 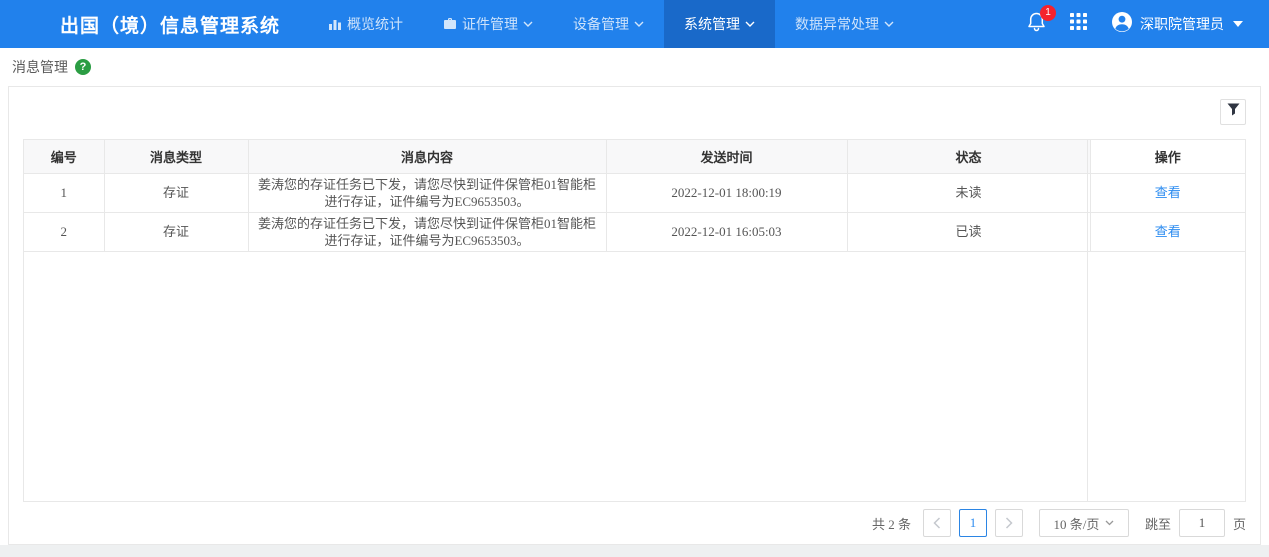 I want to click on jump-label: 跳至, so click(x=1157, y=524).